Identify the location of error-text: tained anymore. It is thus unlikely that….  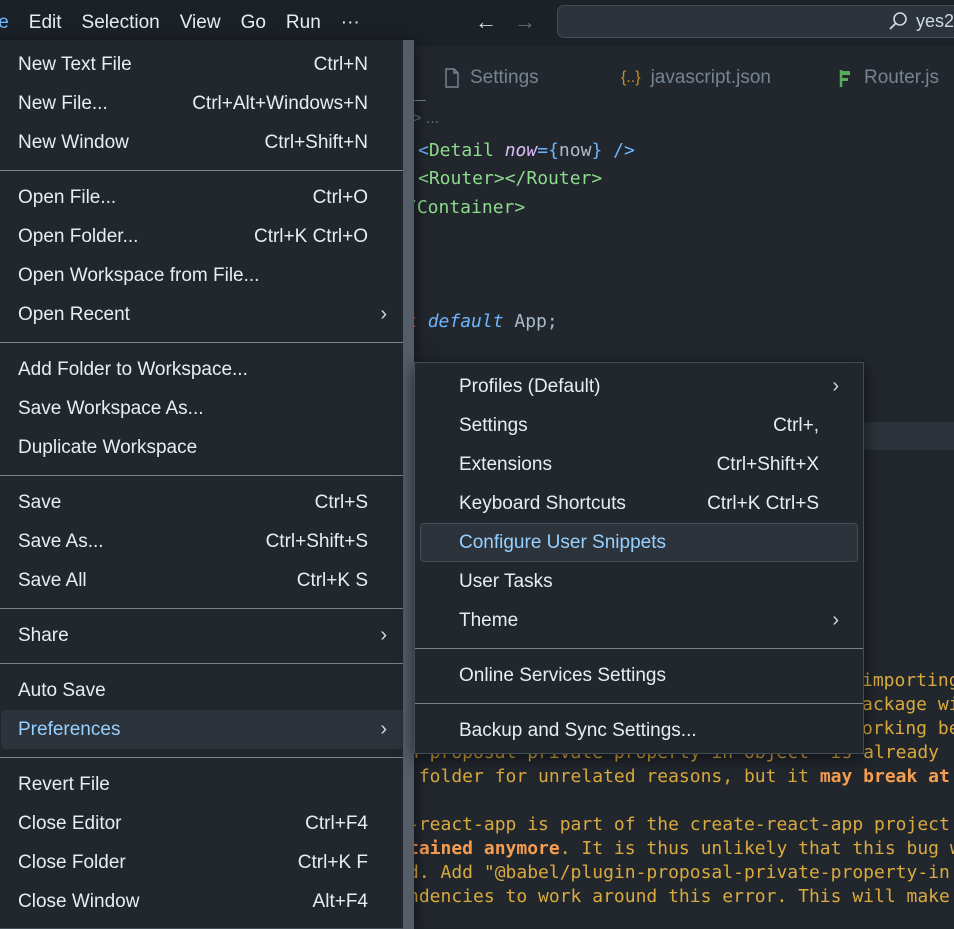
(681, 848).